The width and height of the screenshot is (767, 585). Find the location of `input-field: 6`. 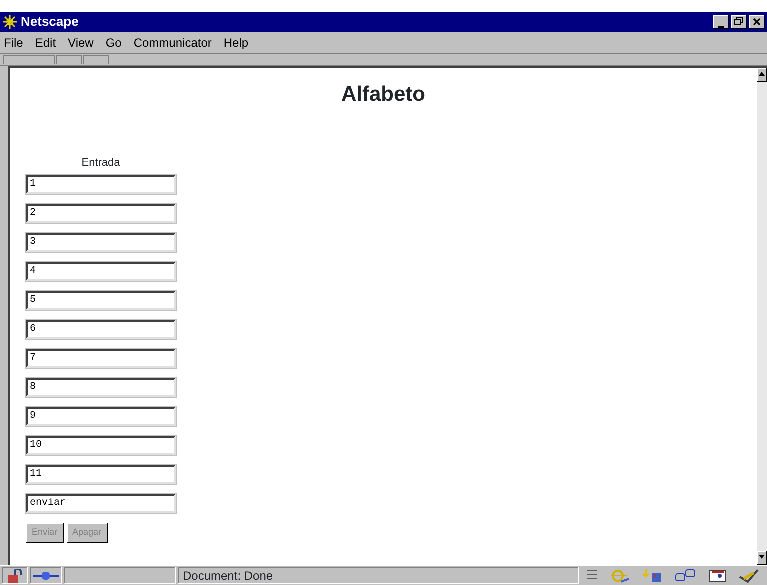

input-field: 6 is located at coordinates (101, 329).